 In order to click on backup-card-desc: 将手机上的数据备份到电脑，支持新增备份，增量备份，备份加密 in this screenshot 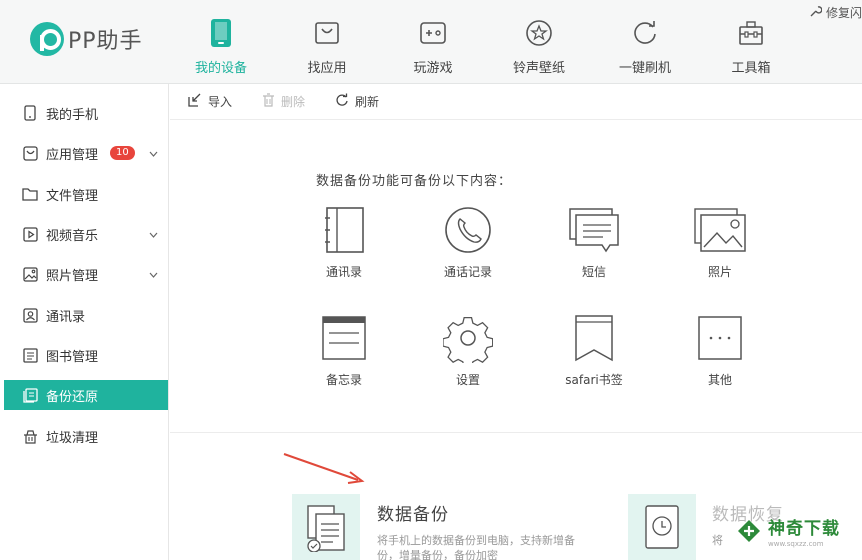, I will do `click(476, 547)`.